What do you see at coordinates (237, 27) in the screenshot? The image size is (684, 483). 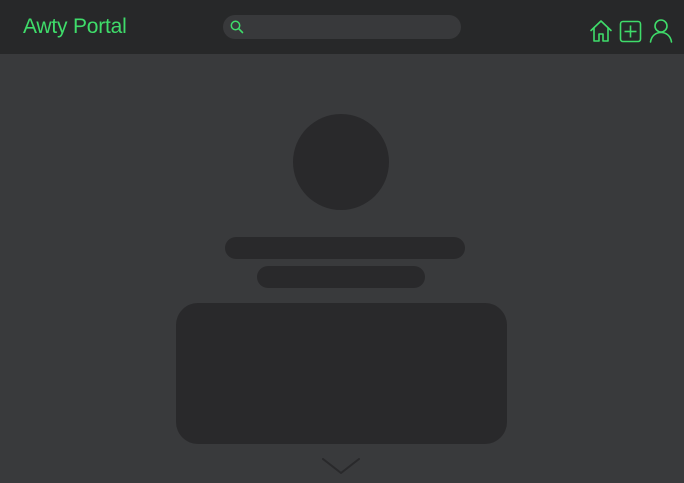 I see `search-icon` at bounding box center [237, 27].